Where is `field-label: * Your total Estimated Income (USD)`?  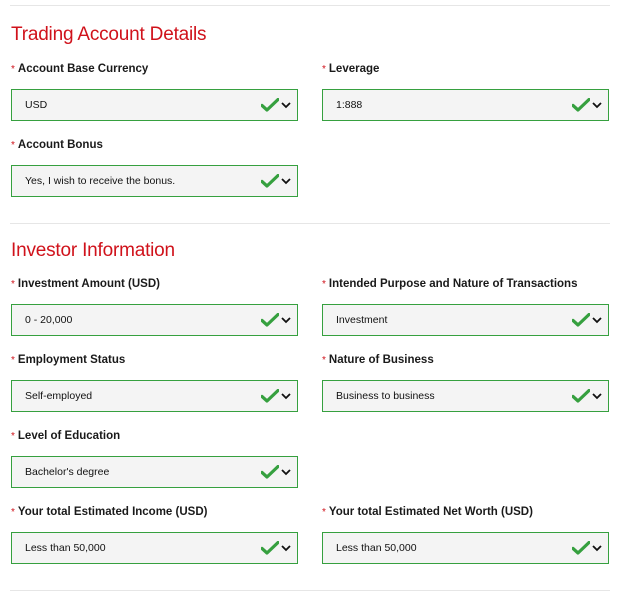
field-label: * Your total Estimated Income (USD) is located at coordinates (154, 512).